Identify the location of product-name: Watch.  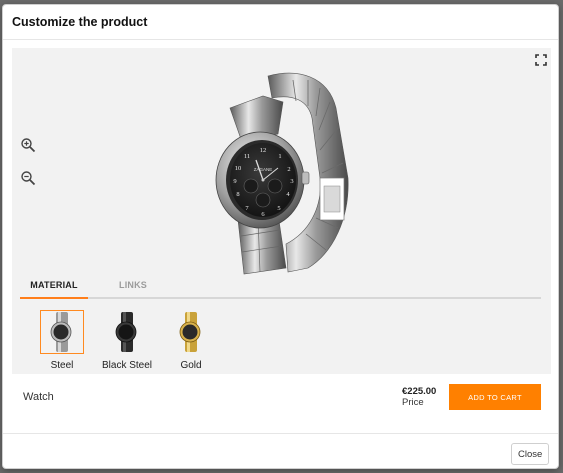
(38, 397).